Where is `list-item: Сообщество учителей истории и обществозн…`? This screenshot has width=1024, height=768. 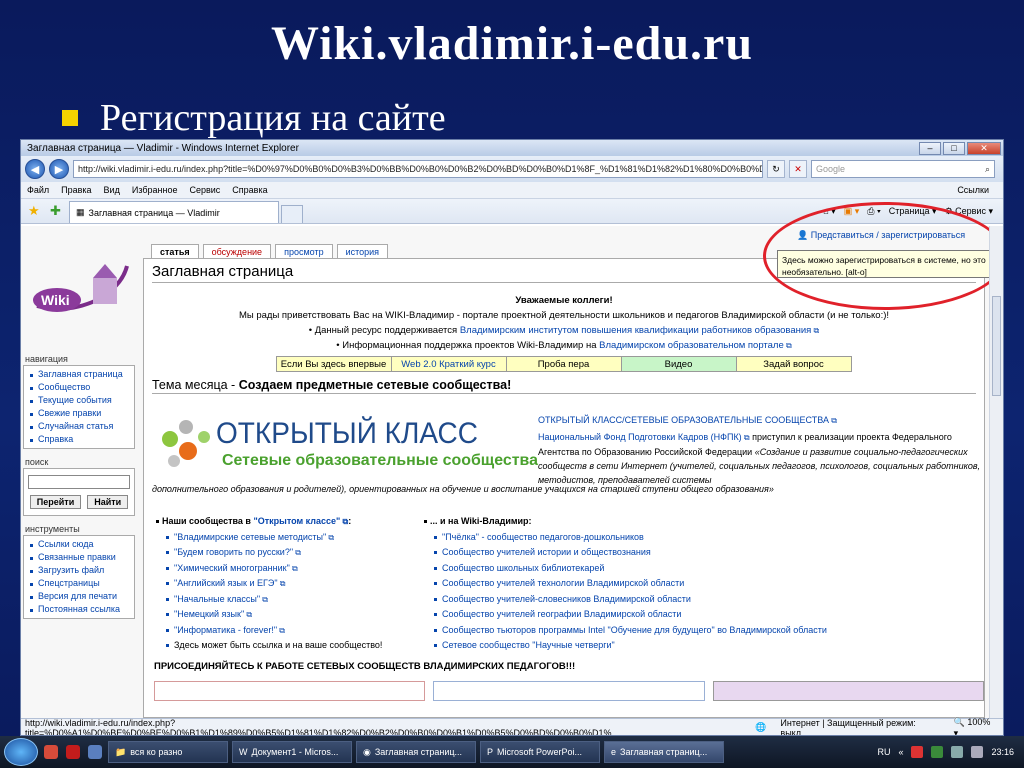
list-item: Сообщество учителей истории и обществозн… is located at coordinates (704, 553).